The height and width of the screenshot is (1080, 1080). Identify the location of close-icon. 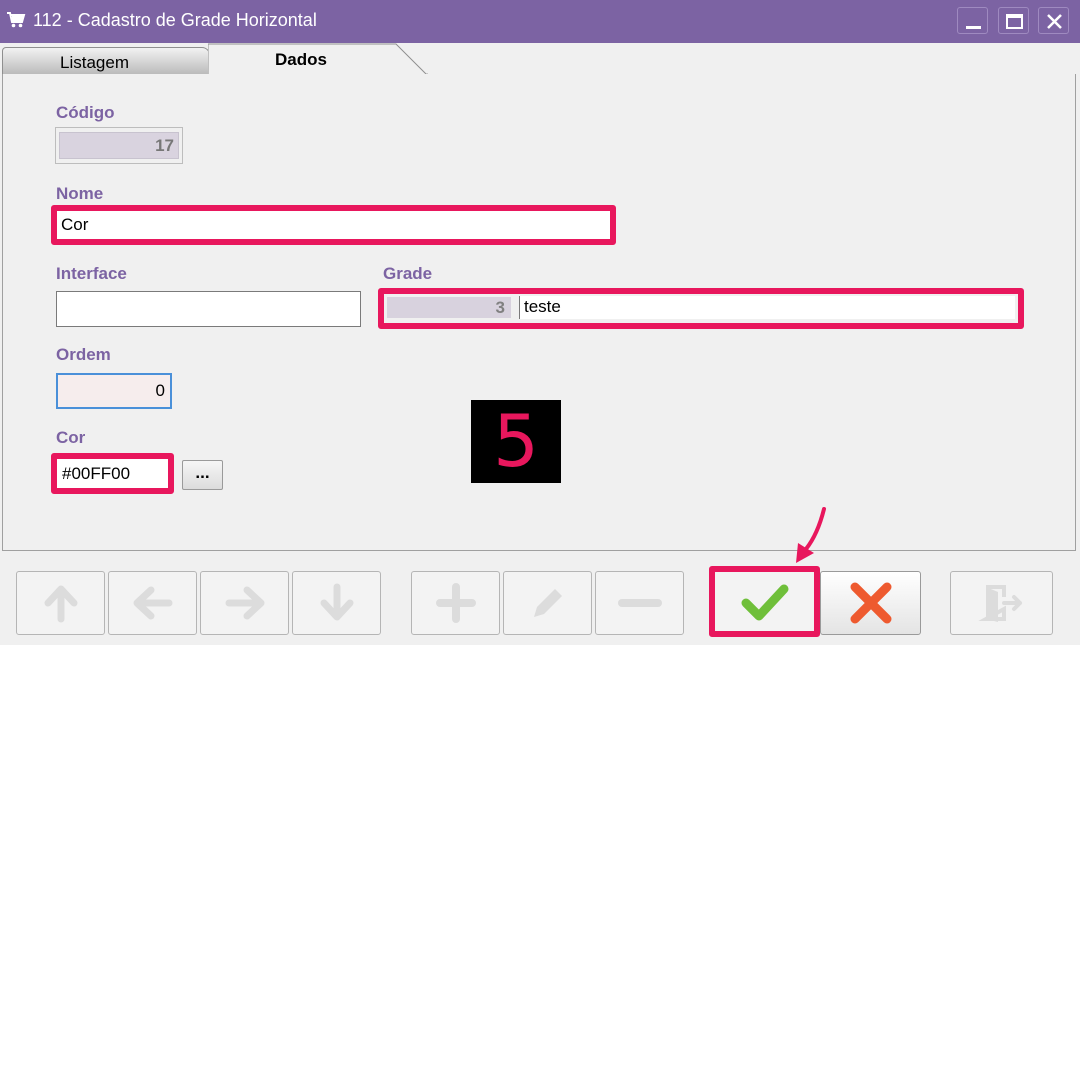
(1054, 21).